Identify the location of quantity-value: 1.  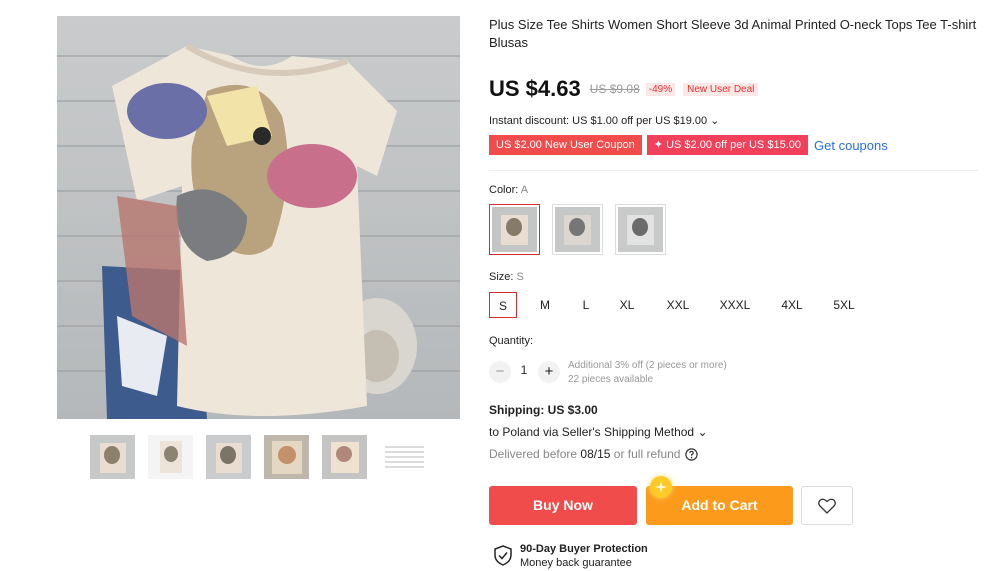
(524, 370).